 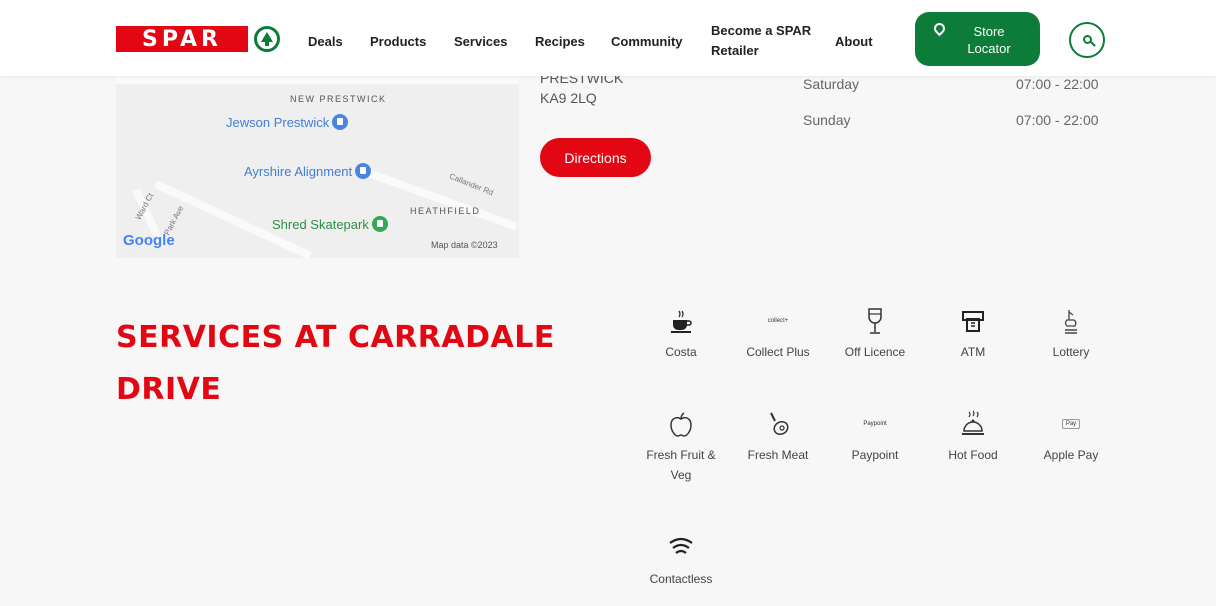 I want to click on service-collect-plus: collect+ Collect Plus, so click(x=778, y=334).